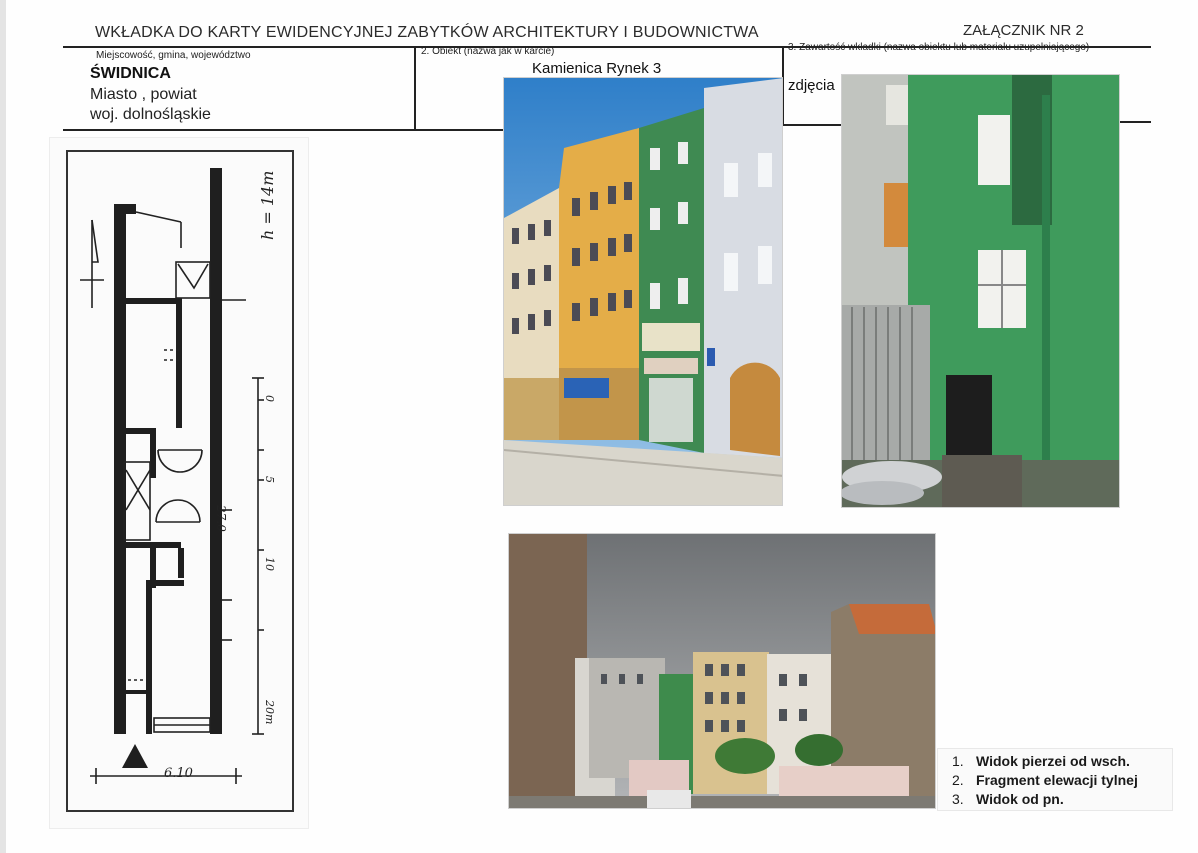 The image size is (1198, 853). Describe the element at coordinates (283, 130) in the screenshot. I see `header-bottom-rule-left` at that location.